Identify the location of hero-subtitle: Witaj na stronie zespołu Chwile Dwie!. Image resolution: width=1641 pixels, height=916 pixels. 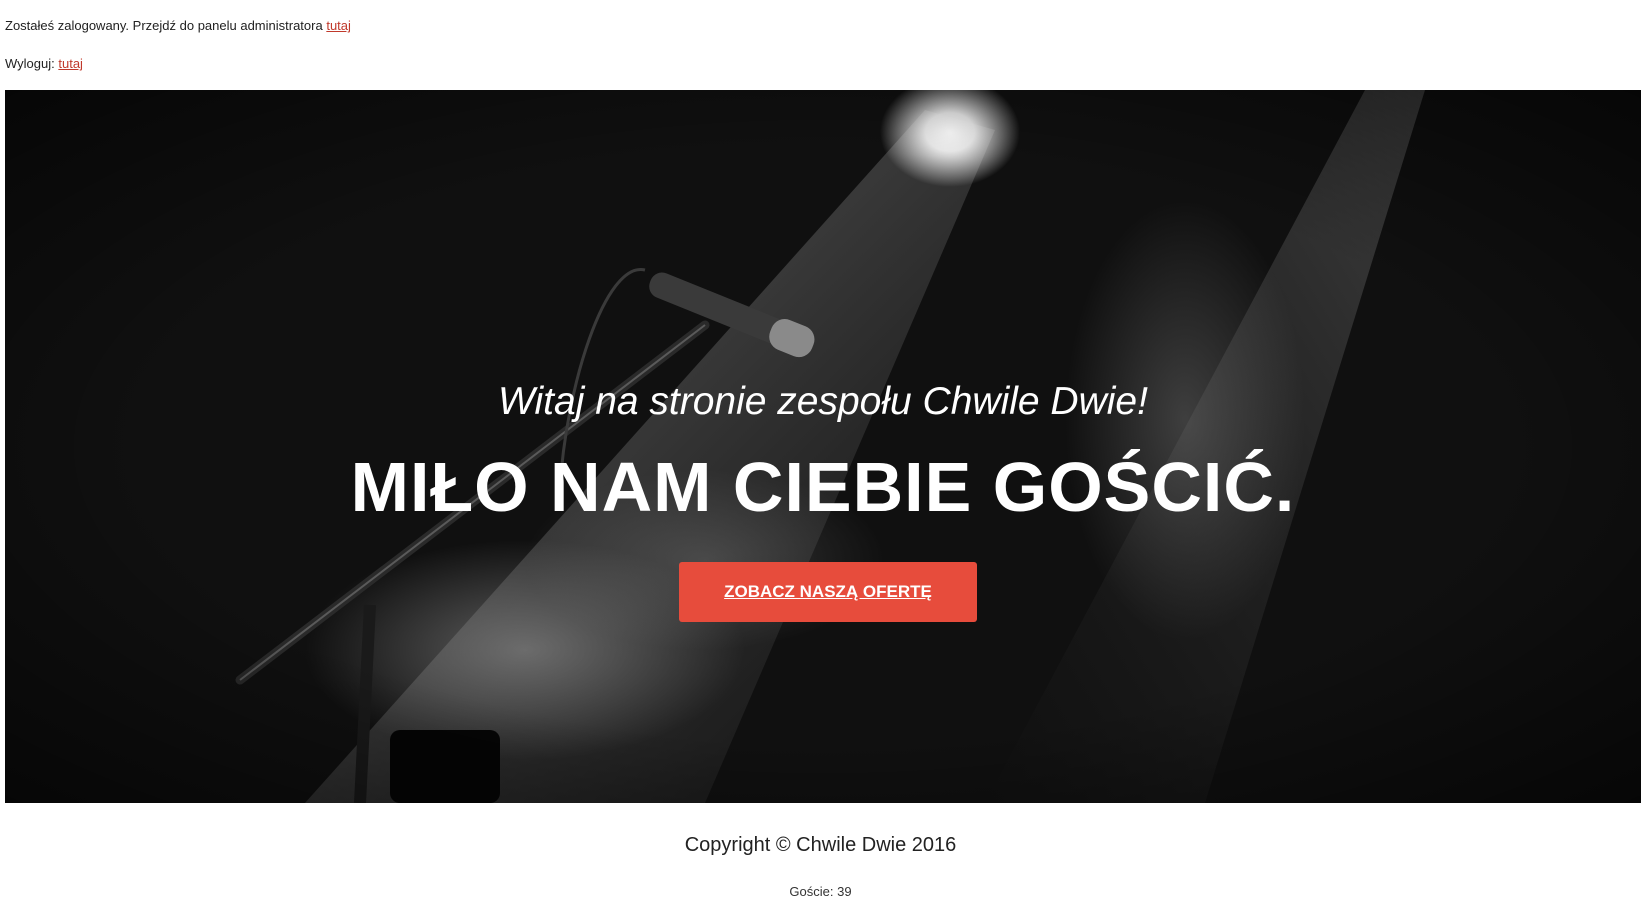
(823, 401).